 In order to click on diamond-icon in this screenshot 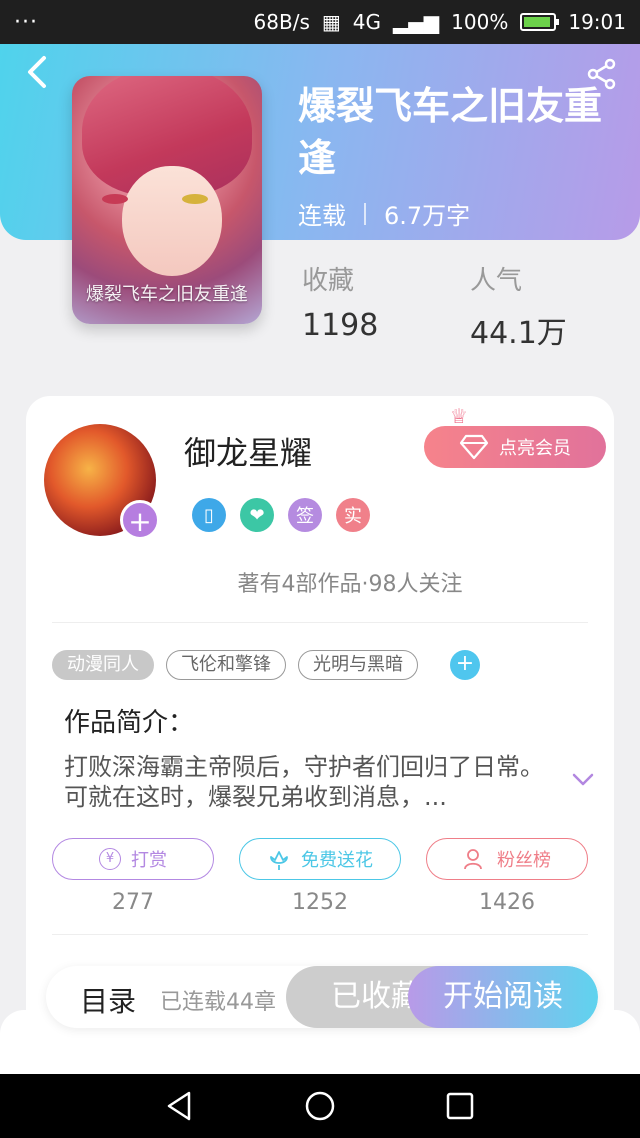, I will do `click(474, 447)`.